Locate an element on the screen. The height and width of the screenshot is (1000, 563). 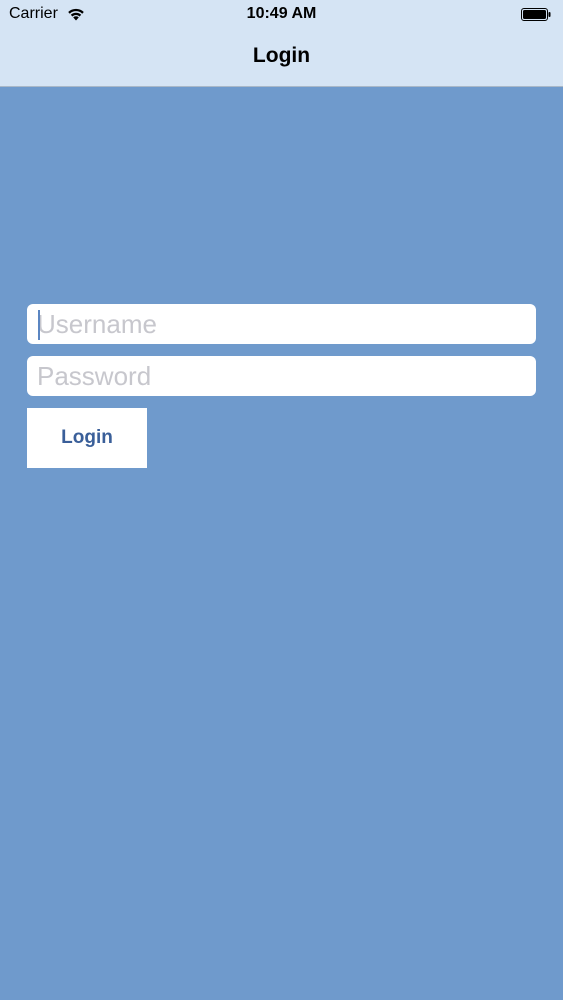
password-field is located at coordinates (281, 376).